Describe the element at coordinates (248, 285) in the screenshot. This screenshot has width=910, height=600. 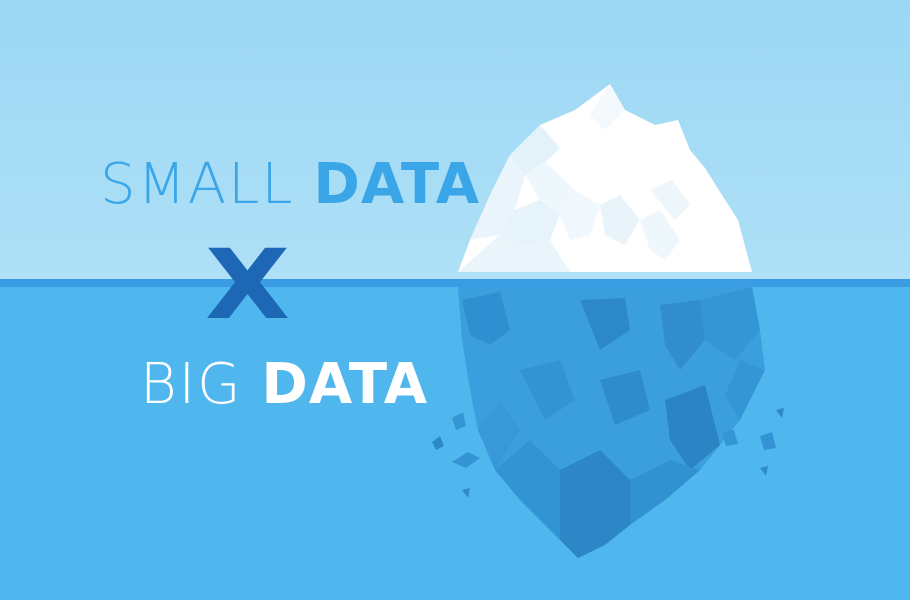
I see `headline-x-mark: X` at that location.